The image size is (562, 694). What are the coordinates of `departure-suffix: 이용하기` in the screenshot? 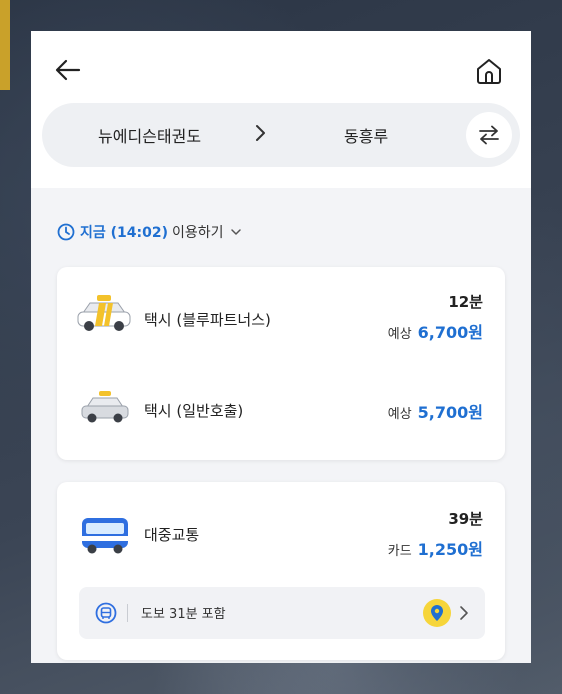 It's located at (198, 233).